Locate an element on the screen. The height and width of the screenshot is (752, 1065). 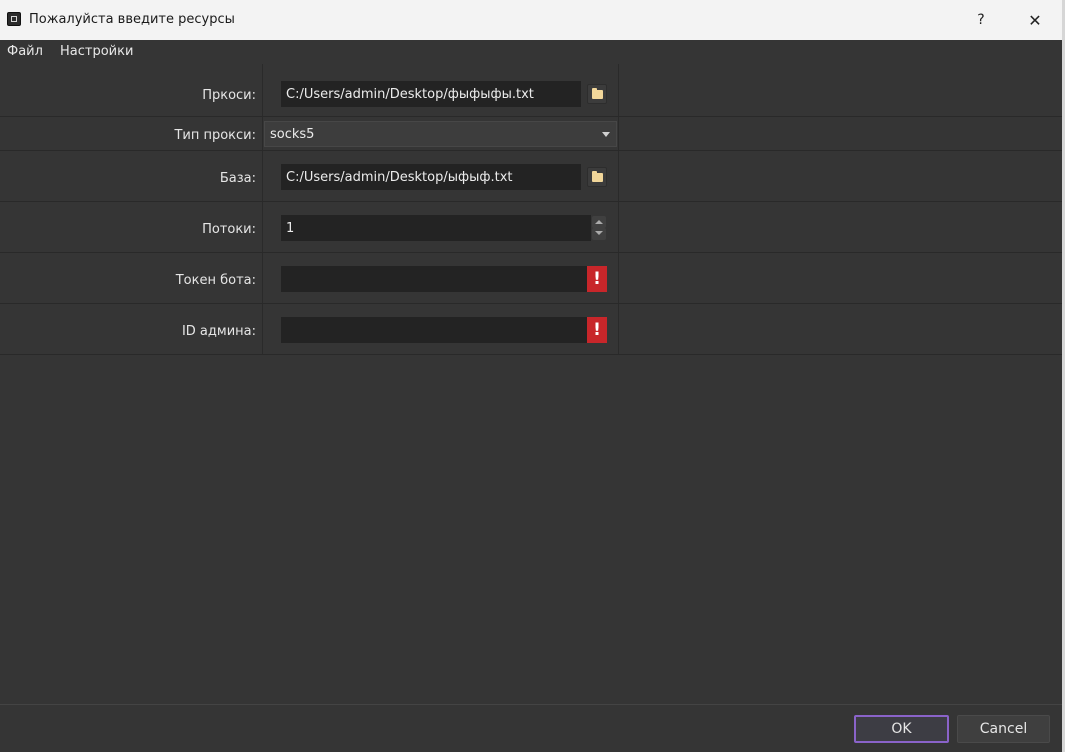
dialog-footer: OK Cancel is located at coordinates (531, 728).